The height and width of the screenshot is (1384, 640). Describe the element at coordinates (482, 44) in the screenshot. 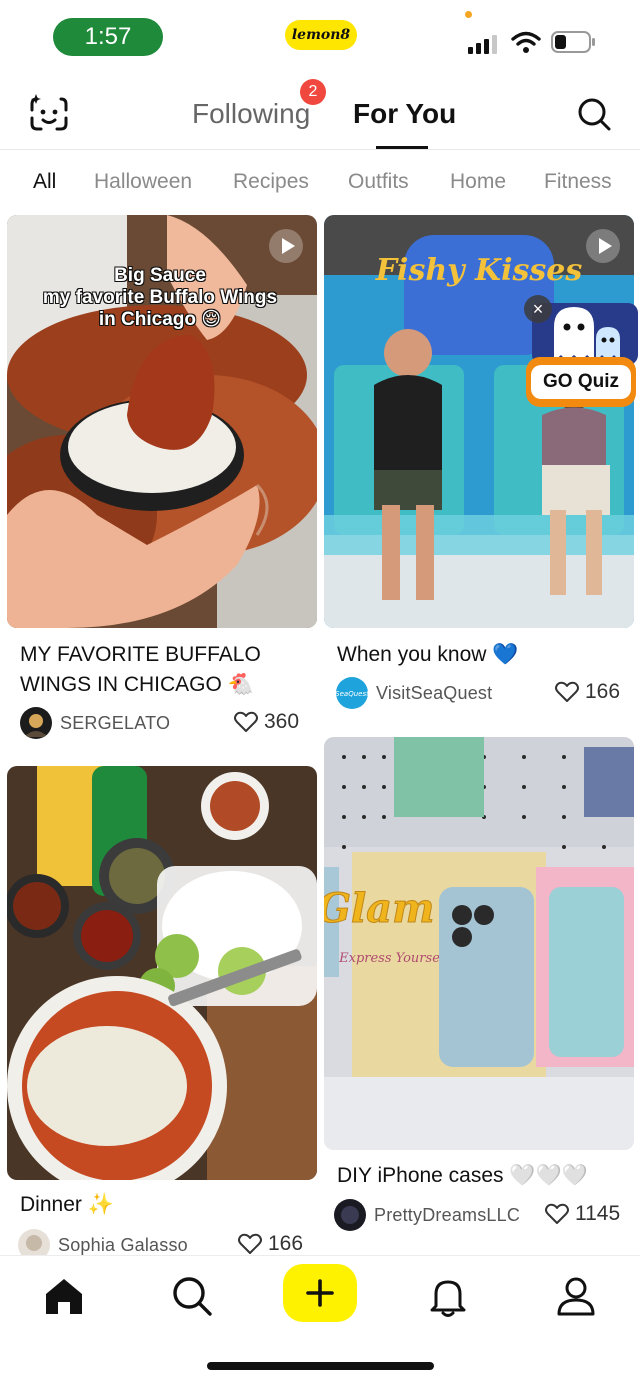

I see `cellular-signal-icon` at that location.